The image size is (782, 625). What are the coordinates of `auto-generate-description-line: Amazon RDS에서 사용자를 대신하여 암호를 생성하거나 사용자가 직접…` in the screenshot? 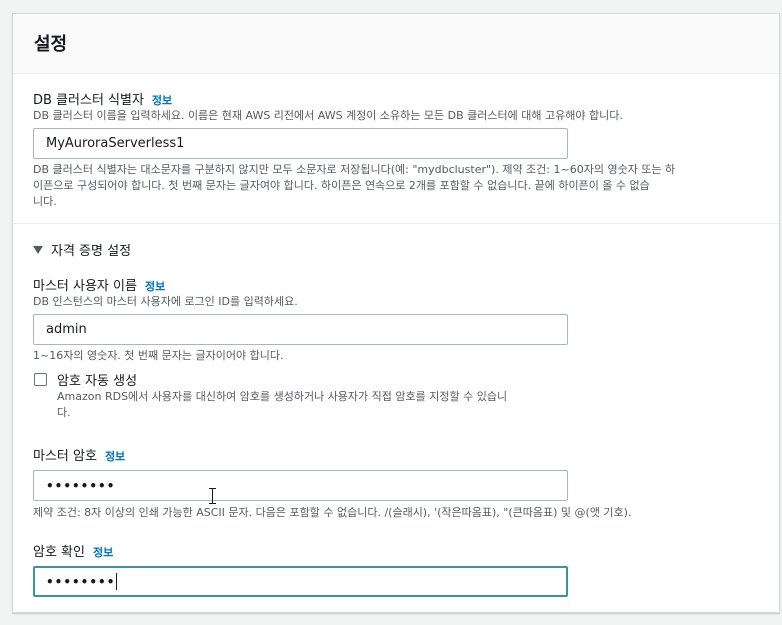 It's located at (282, 396).